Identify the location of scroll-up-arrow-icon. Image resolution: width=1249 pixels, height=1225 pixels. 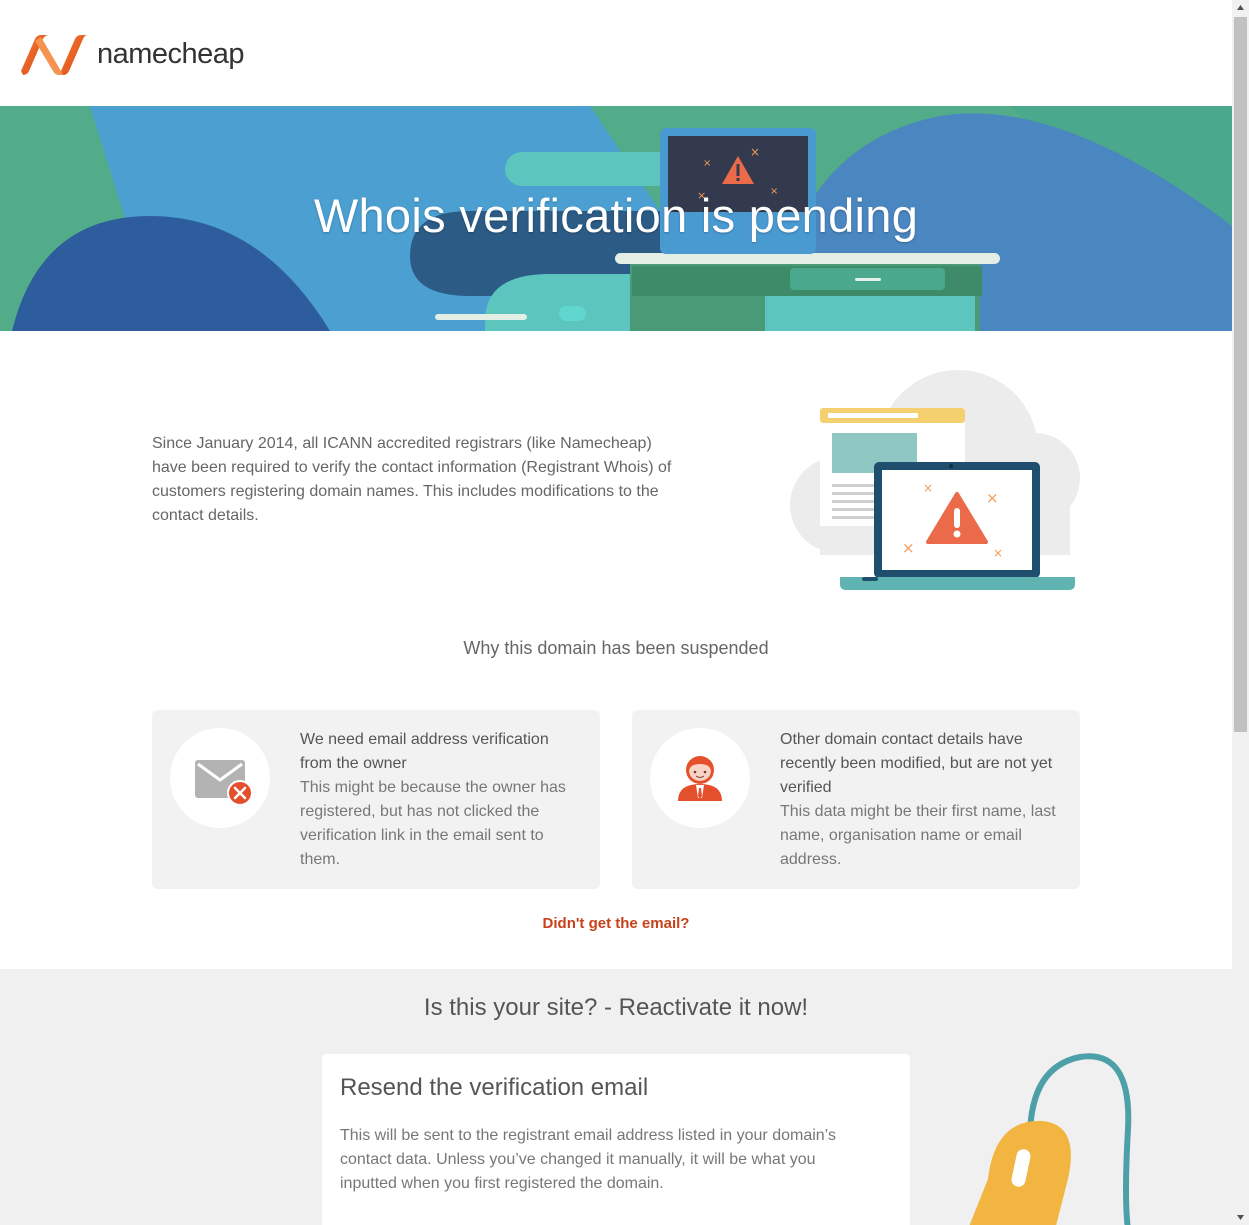
(1240, 8).